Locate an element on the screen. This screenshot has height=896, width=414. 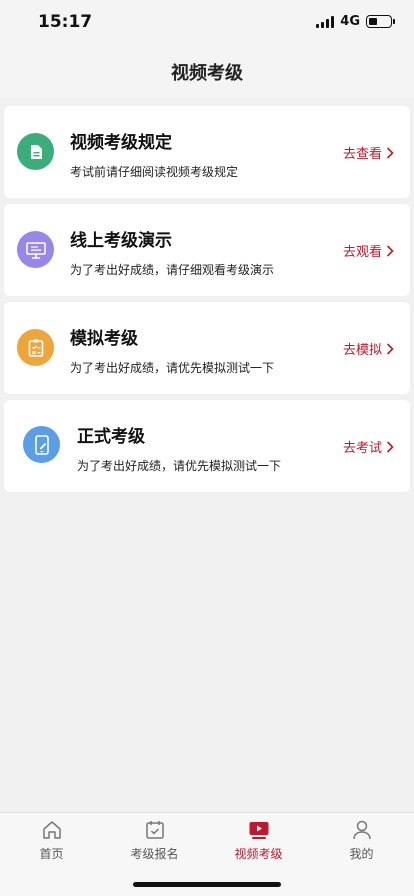
page-title: 视频考级 is located at coordinates (207, 73).